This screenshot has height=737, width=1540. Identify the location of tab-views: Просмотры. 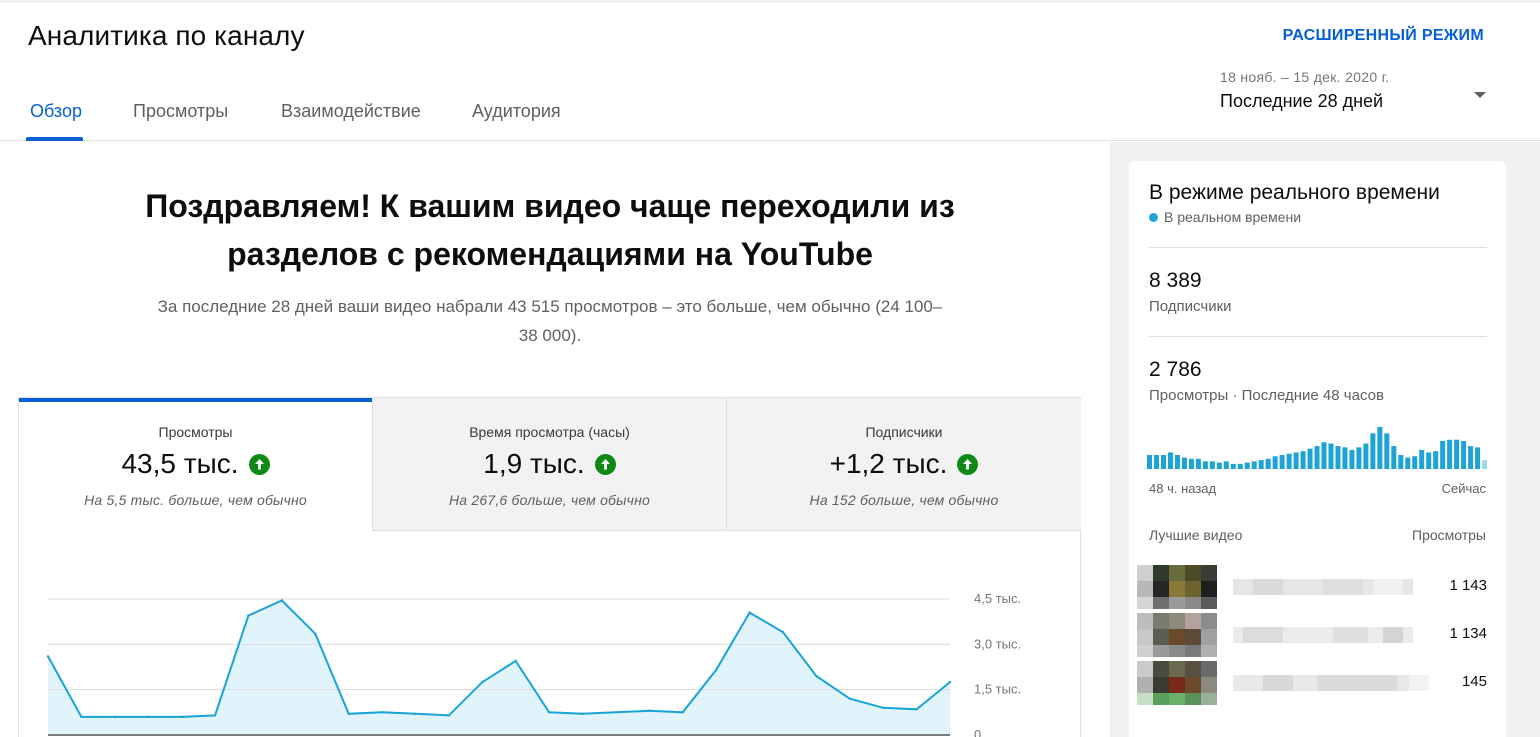
(180, 111).